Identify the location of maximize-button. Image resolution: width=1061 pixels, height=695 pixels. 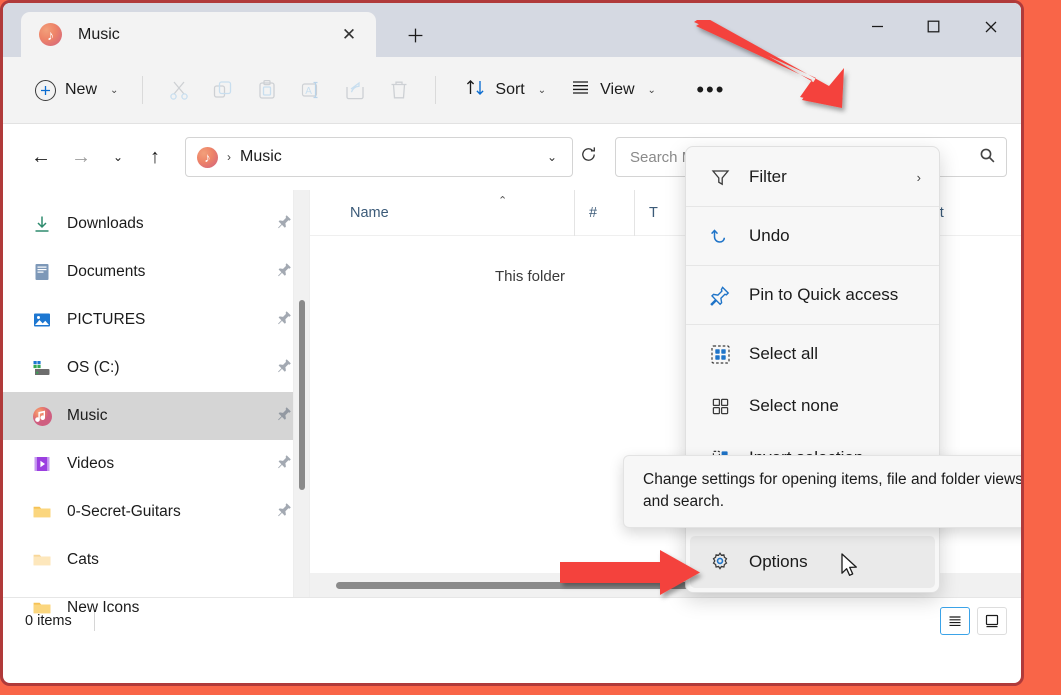
(933, 26).